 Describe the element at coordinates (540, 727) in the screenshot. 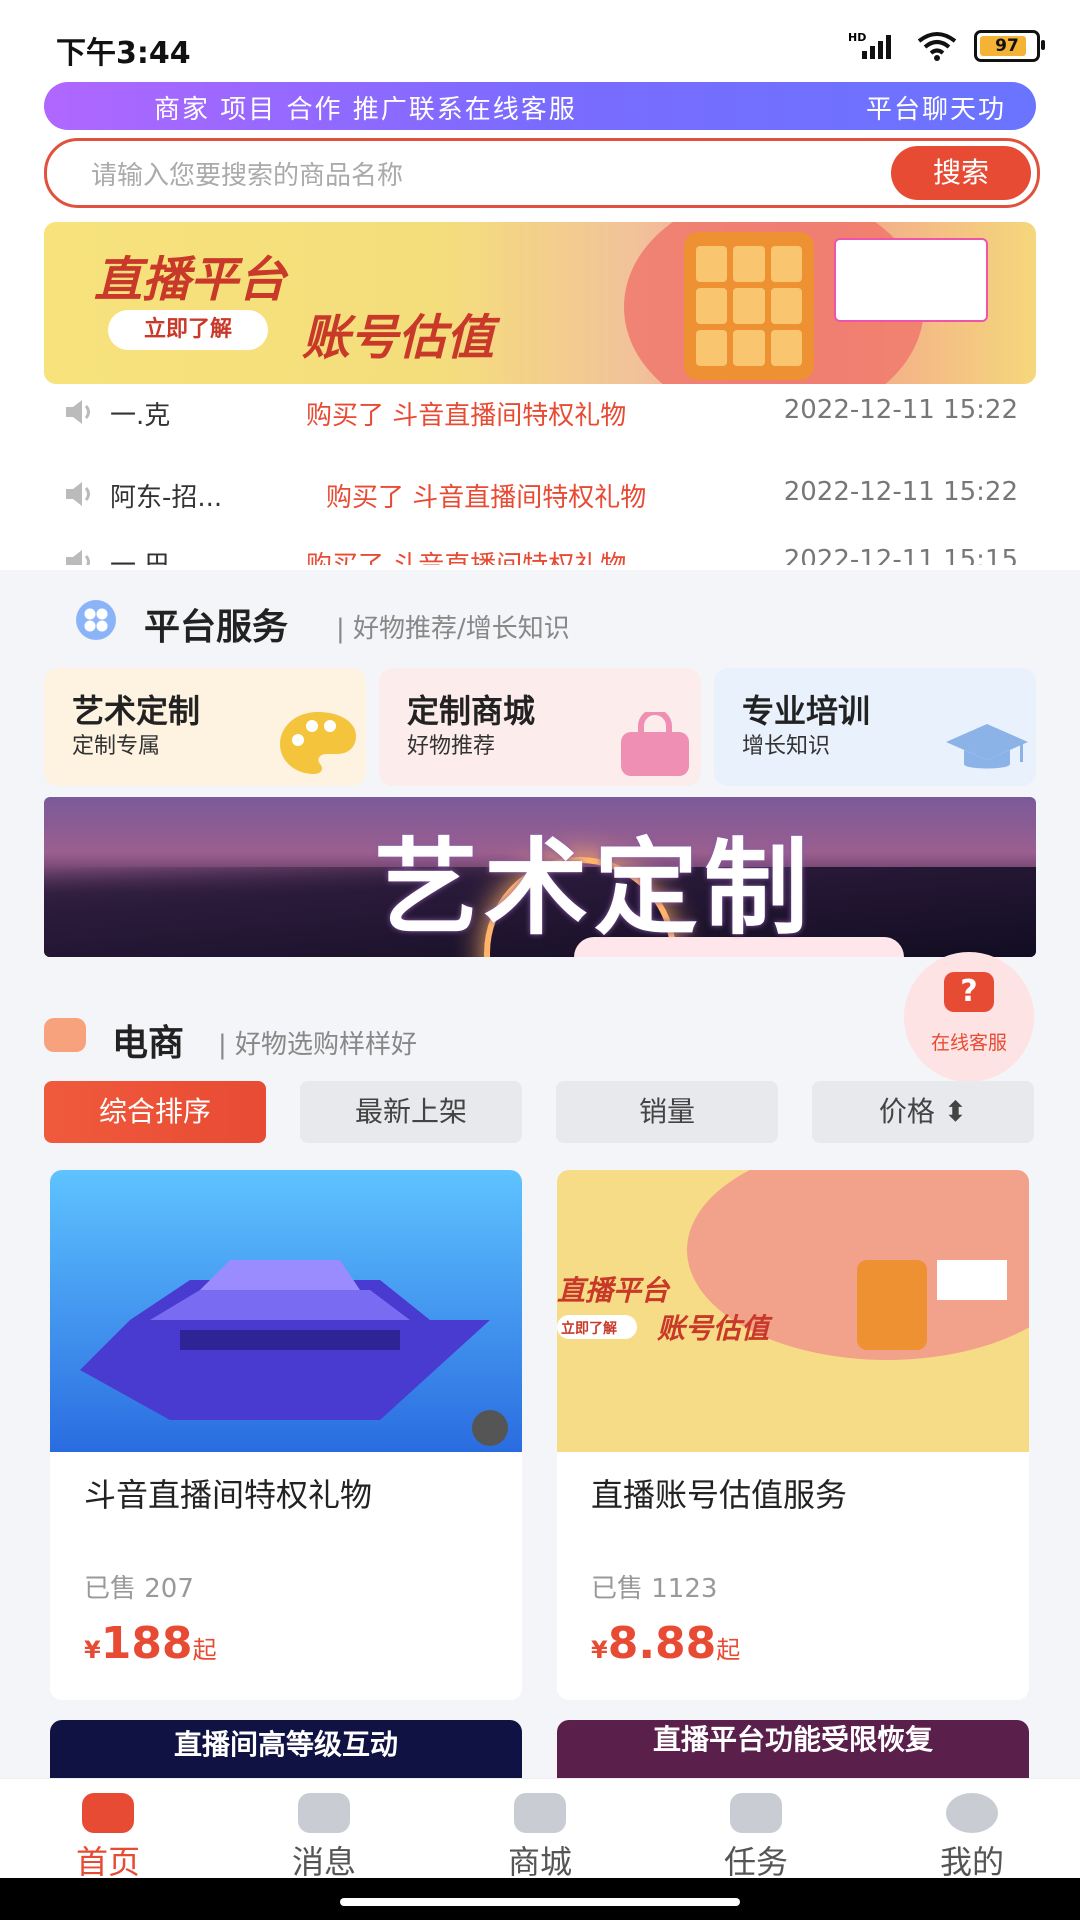

I see `service-card-mall: 定制商城 好物推荐` at that location.